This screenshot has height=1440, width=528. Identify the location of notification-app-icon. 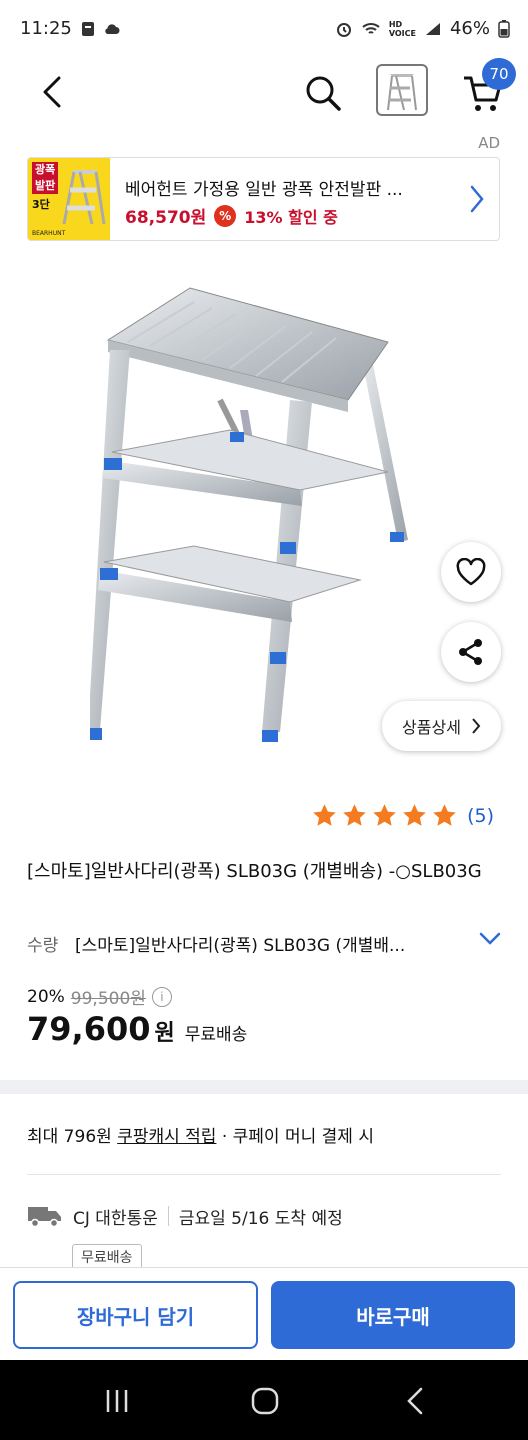
(88, 29).